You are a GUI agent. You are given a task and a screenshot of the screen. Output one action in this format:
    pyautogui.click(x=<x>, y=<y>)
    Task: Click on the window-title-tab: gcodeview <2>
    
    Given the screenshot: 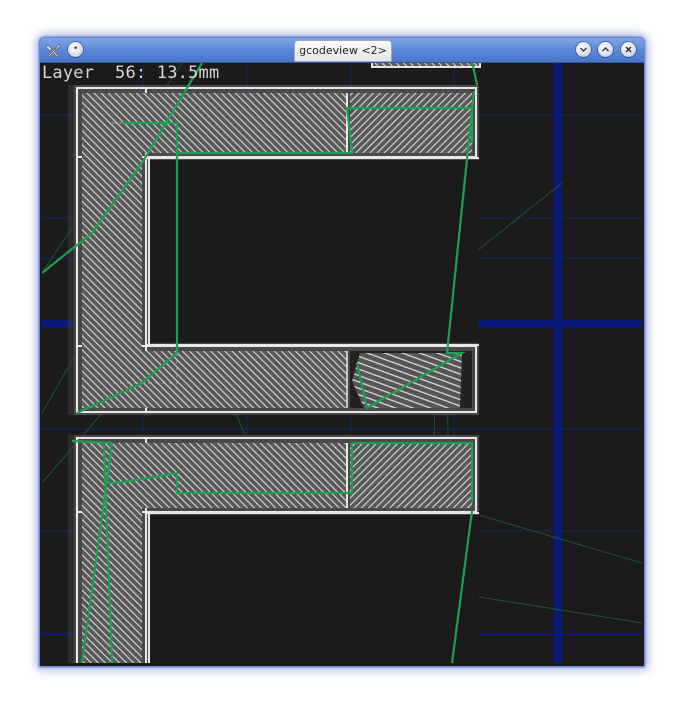 What is the action you would take?
    pyautogui.click(x=343, y=51)
    